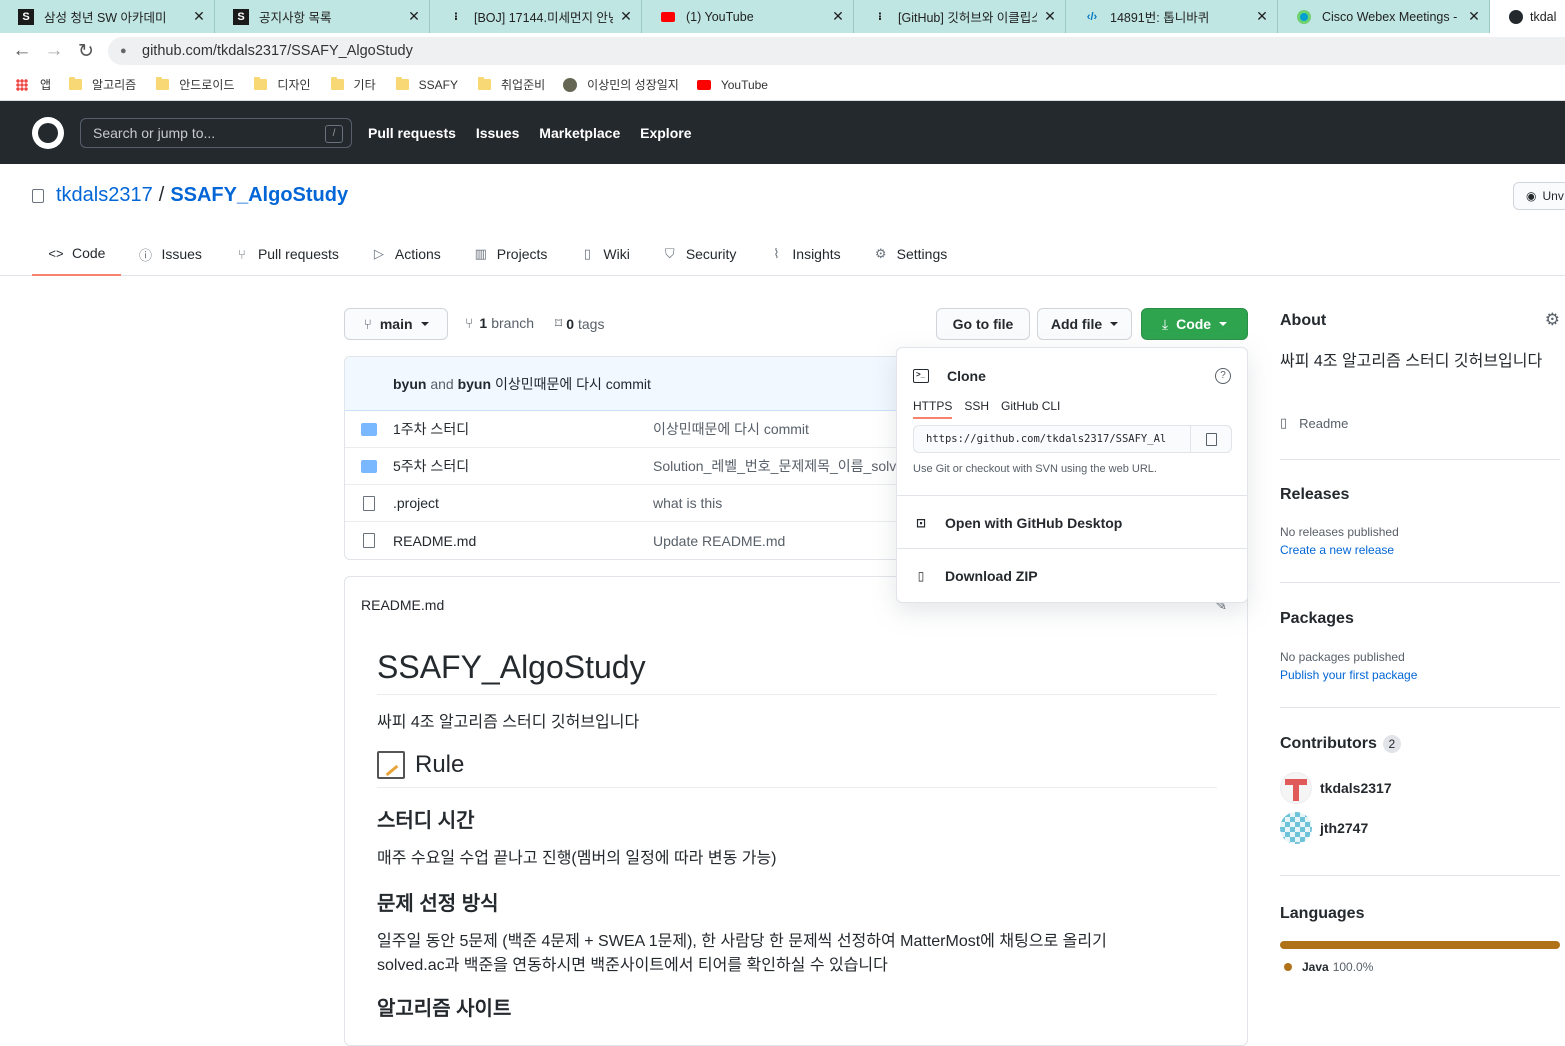 Image resolution: width=1565 pixels, height=1046 pixels. I want to click on browser-tab-active: tkdals23, so click(1527, 16).